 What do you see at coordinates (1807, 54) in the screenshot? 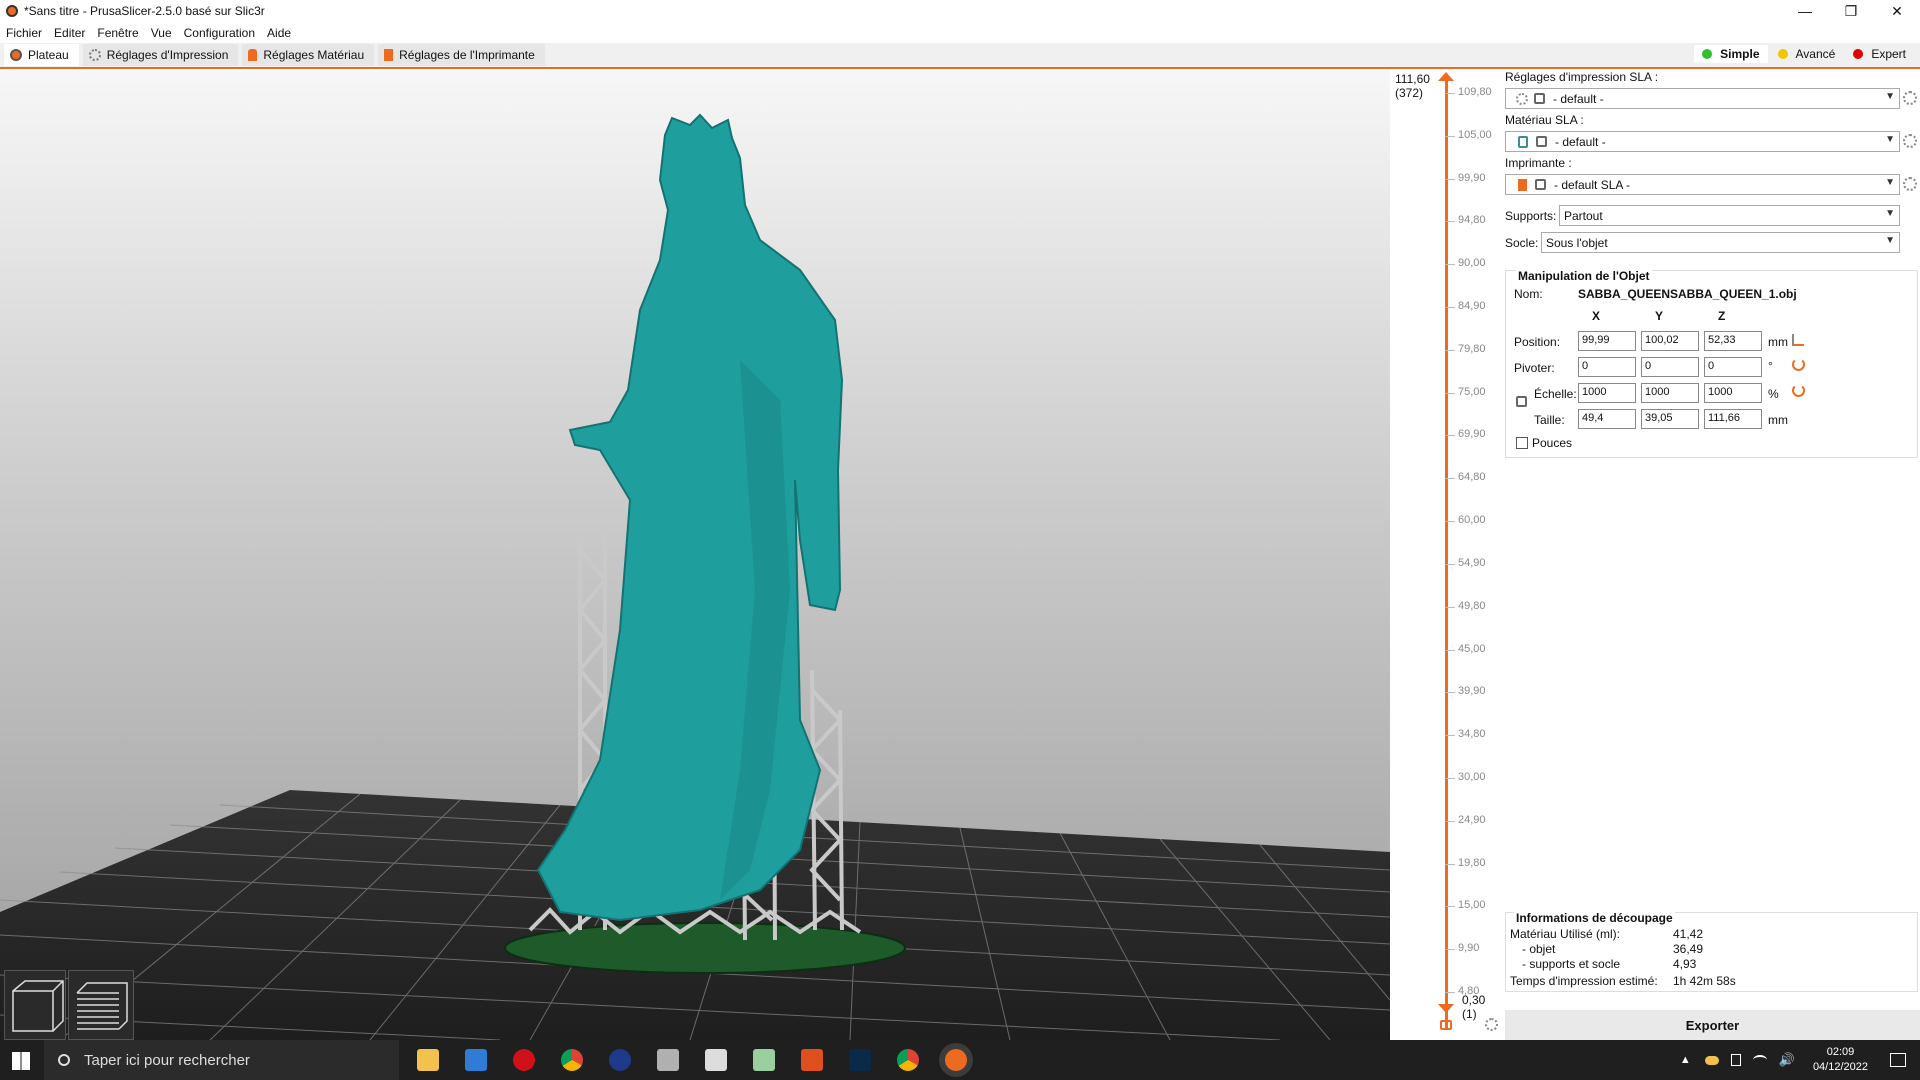
I see `mode-advanced-button: Avancé` at bounding box center [1807, 54].